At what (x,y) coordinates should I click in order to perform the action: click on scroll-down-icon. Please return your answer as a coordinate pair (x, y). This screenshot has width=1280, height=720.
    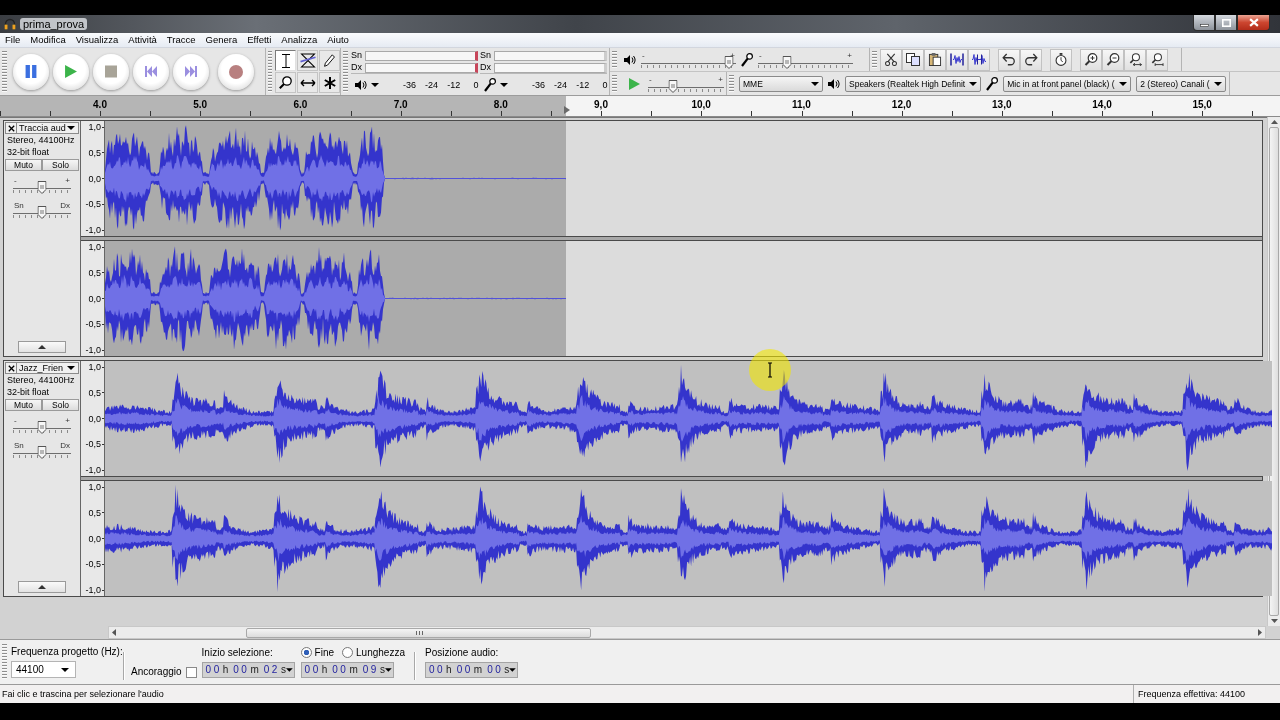
    Looking at the image, I should click on (1274, 621).